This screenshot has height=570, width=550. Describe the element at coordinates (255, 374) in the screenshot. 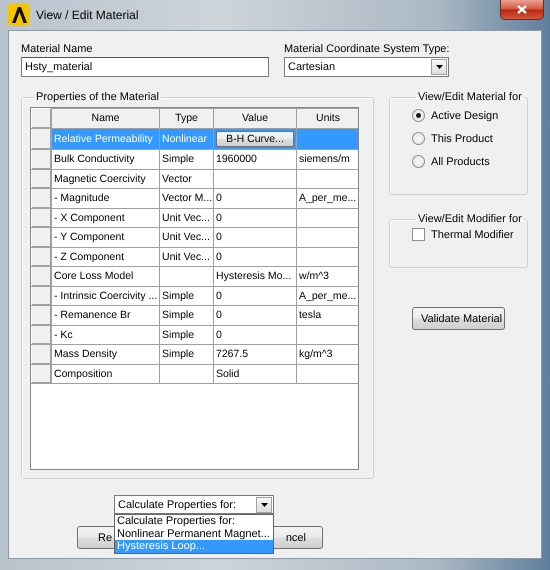

I see `table-cell: Solid` at that location.